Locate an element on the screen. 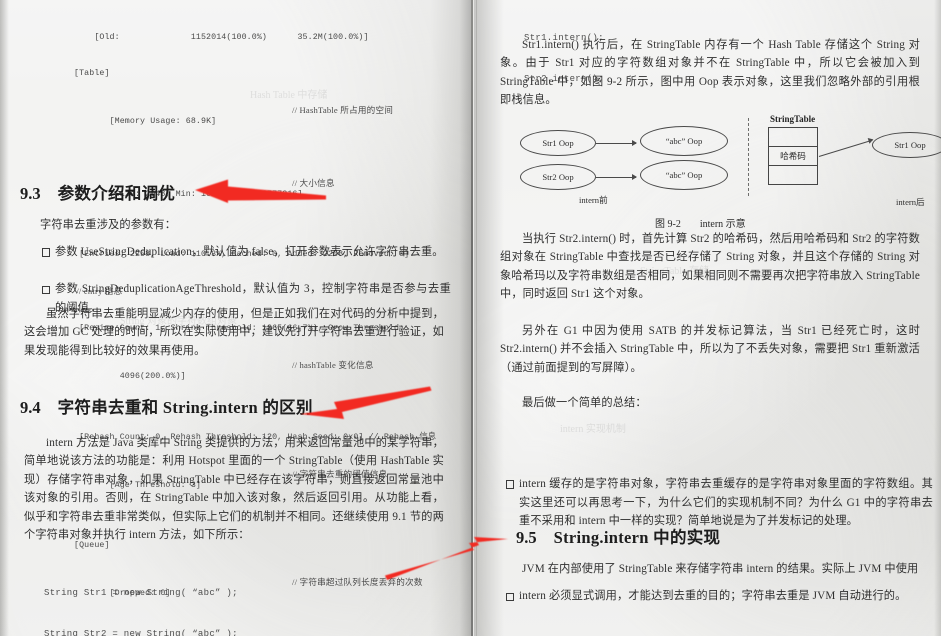 The image size is (941, 636). code-comment: // HashTable 所占用的空间 is located at coordinates (343, 110).